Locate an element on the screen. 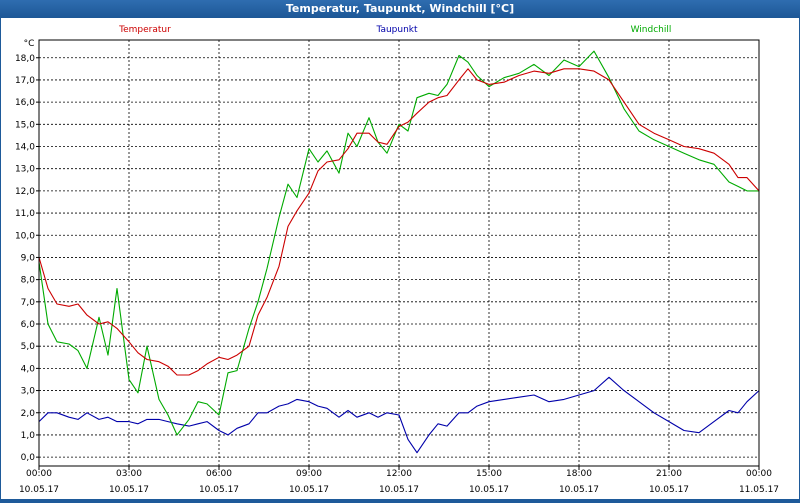  y-tick-label: 15,0 is located at coordinates (25, 125).